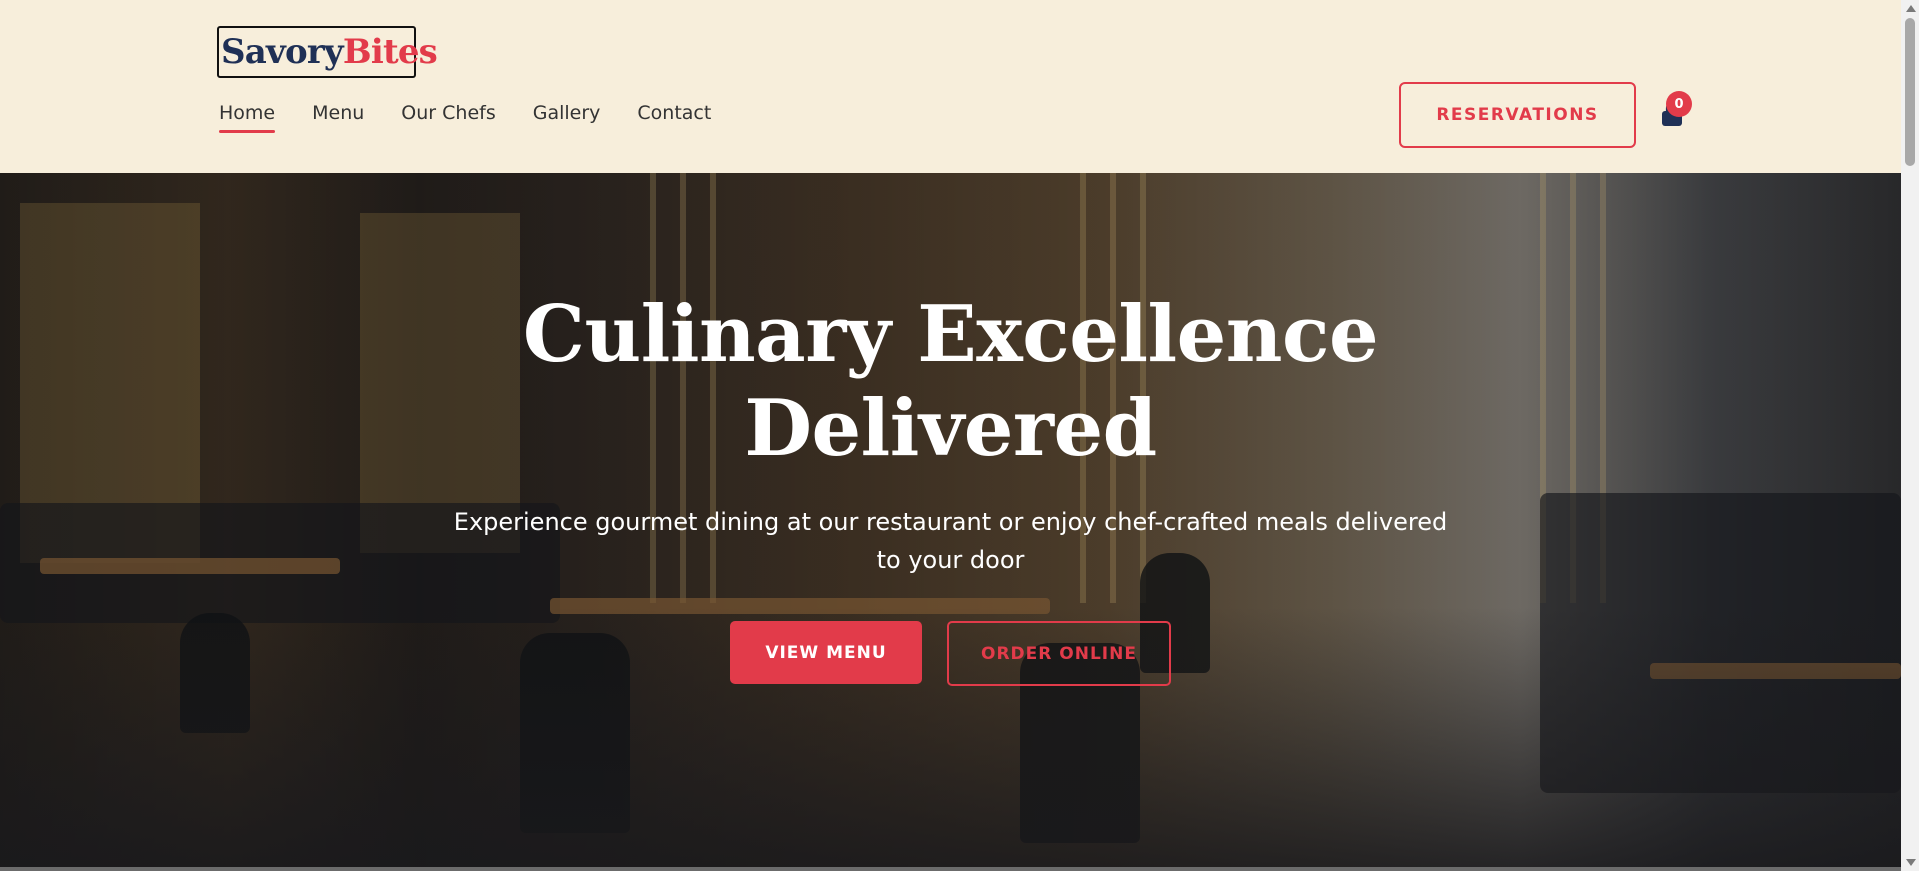  I want to click on brand-name-part1: Savory, so click(282, 52).